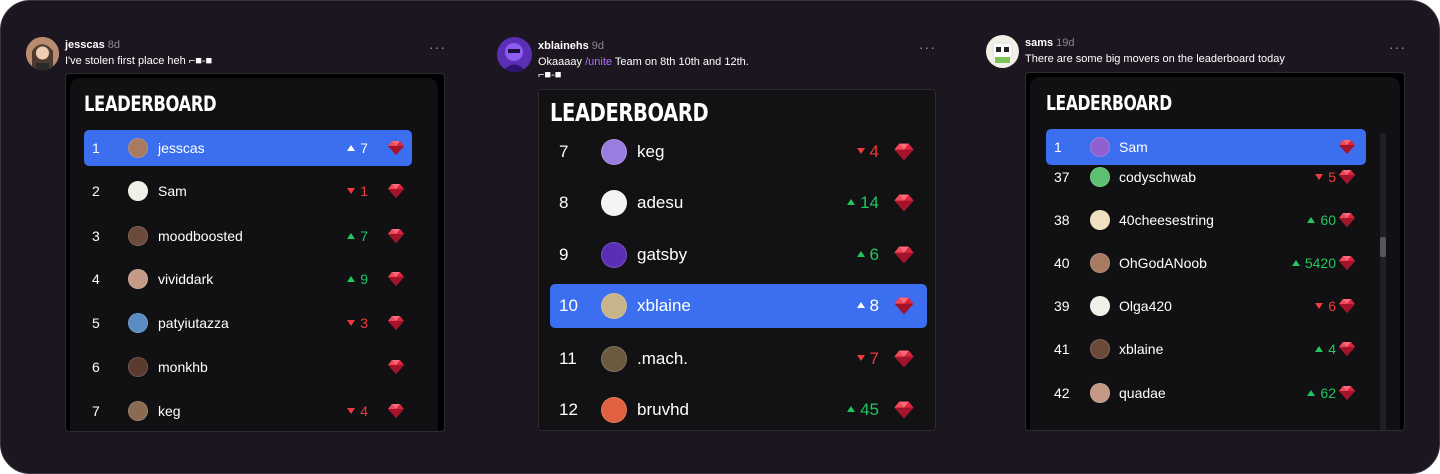 Image resolution: width=1440 pixels, height=474 pixels. Describe the element at coordinates (738, 203) in the screenshot. I see `leaderboard-row: 8 adesu 14` at that location.